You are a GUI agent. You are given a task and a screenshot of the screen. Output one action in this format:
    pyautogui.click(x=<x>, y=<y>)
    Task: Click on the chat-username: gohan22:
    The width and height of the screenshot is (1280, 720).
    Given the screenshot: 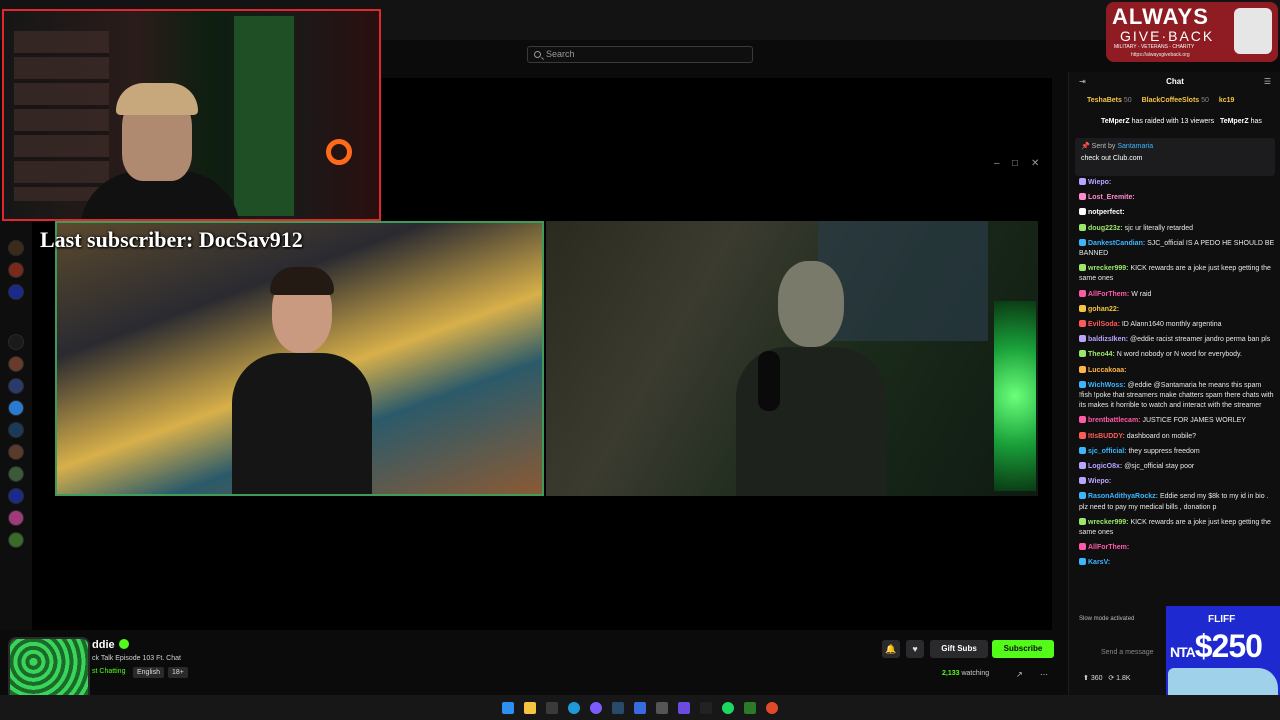 What is the action you would take?
    pyautogui.click(x=1103, y=309)
    